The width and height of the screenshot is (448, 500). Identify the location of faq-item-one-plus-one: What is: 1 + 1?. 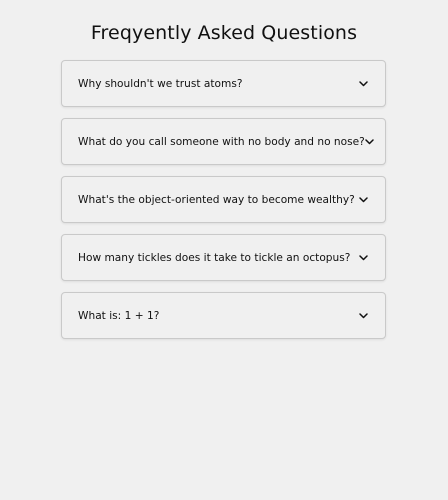
(223, 315).